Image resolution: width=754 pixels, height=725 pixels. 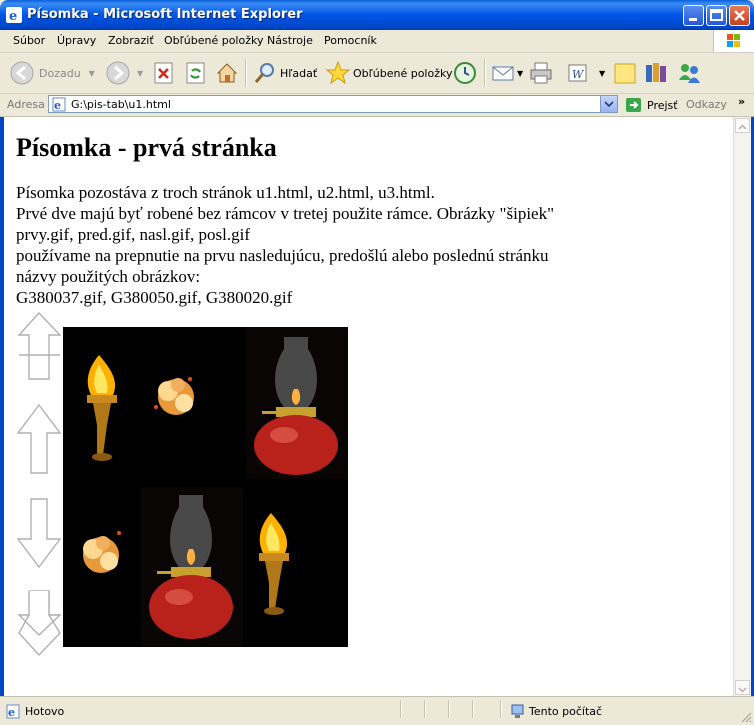 What do you see at coordinates (333, 104) in the screenshot?
I see `address-input: e G:\pis-tab\u1.html` at bounding box center [333, 104].